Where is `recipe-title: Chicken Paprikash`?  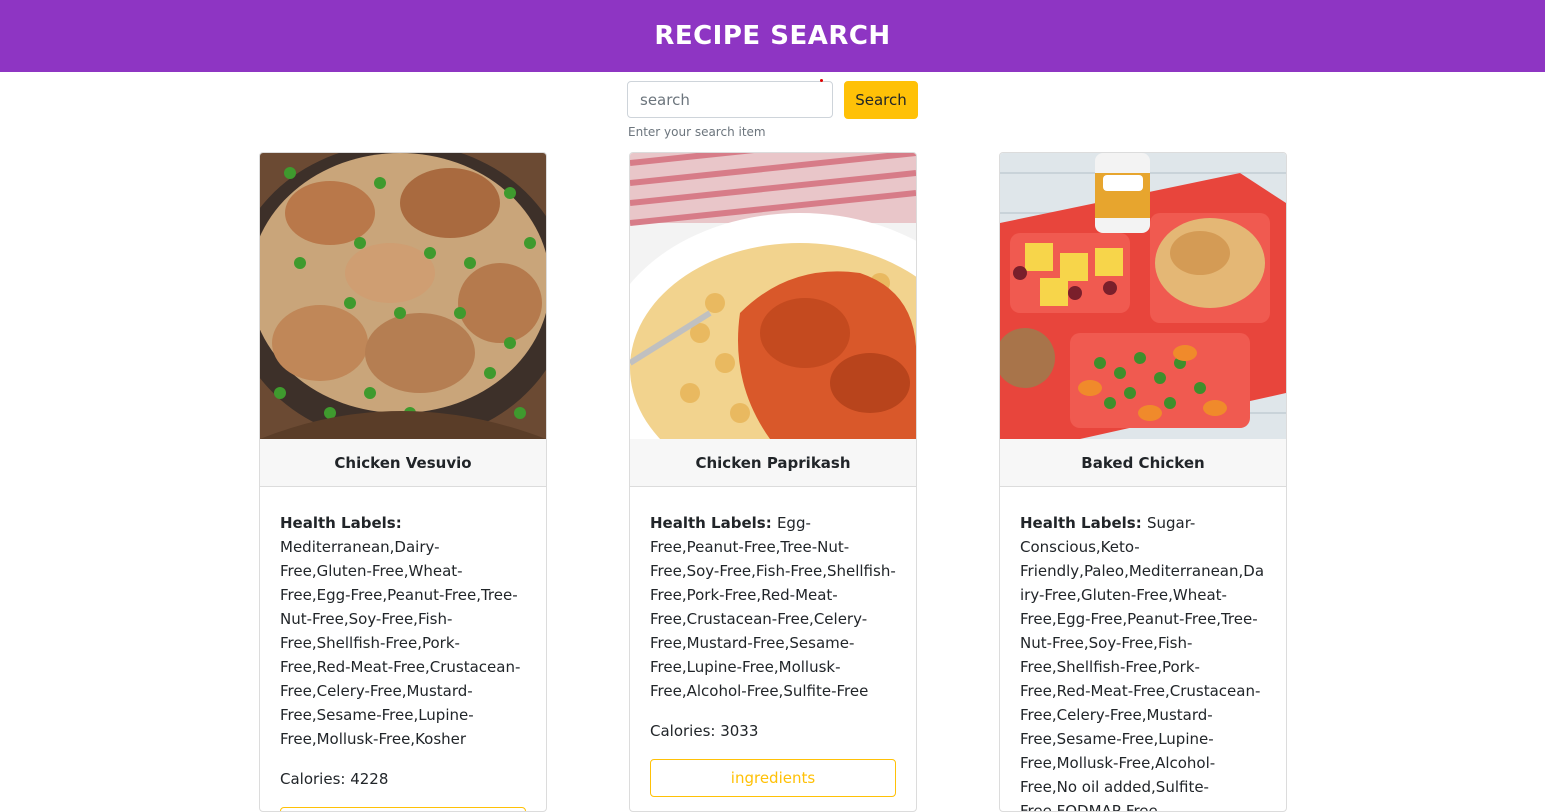 recipe-title: Chicken Paprikash is located at coordinates (773, 463).